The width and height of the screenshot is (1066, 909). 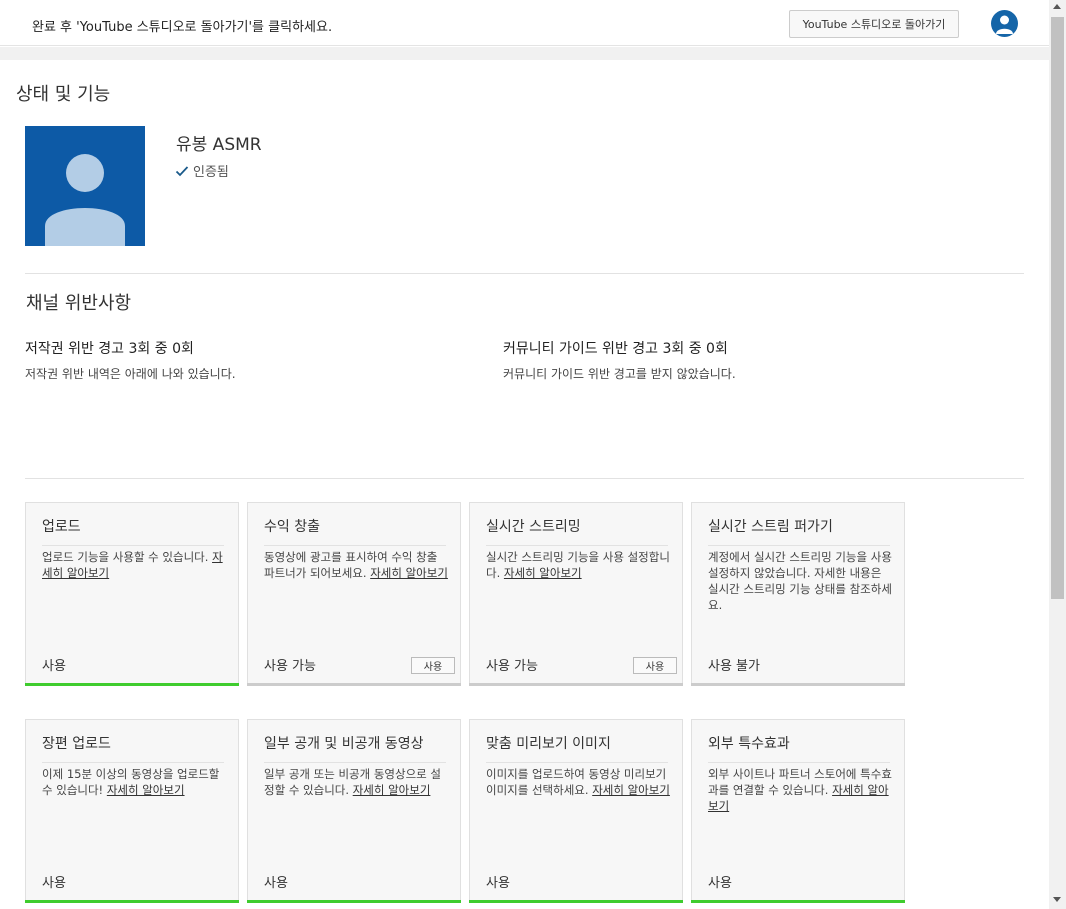 I want to click on community-strikes-heading: 커뮤니티 가이드 위반 경고 3회 중 0회, so click(x=615, y=349).